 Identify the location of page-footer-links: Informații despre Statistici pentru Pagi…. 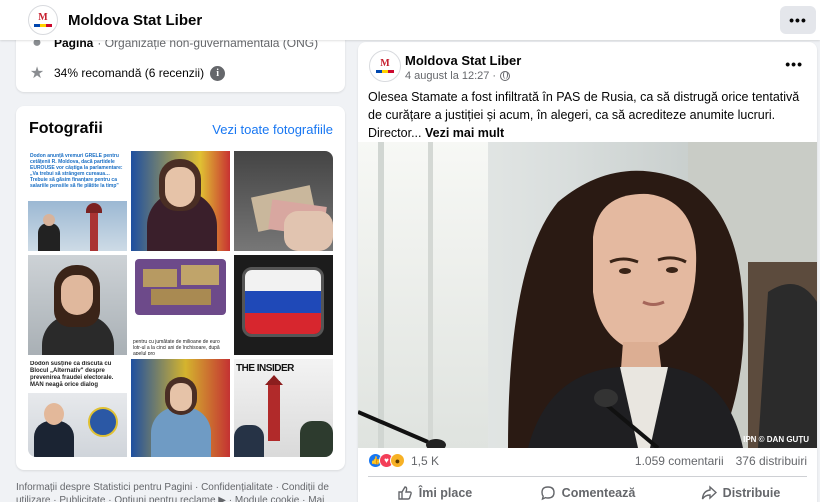
(181, 491).